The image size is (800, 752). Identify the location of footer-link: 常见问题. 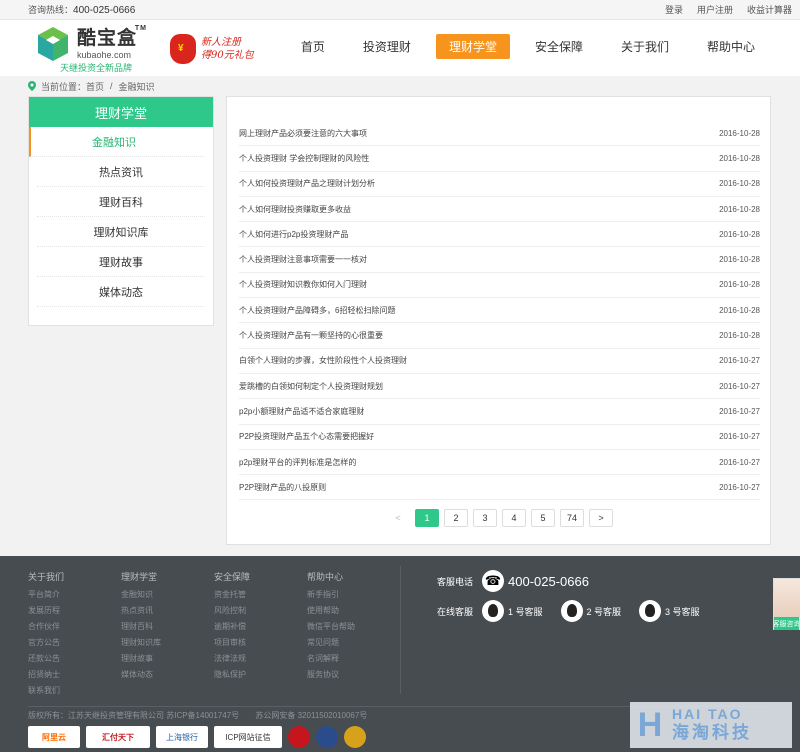
(353, 643).